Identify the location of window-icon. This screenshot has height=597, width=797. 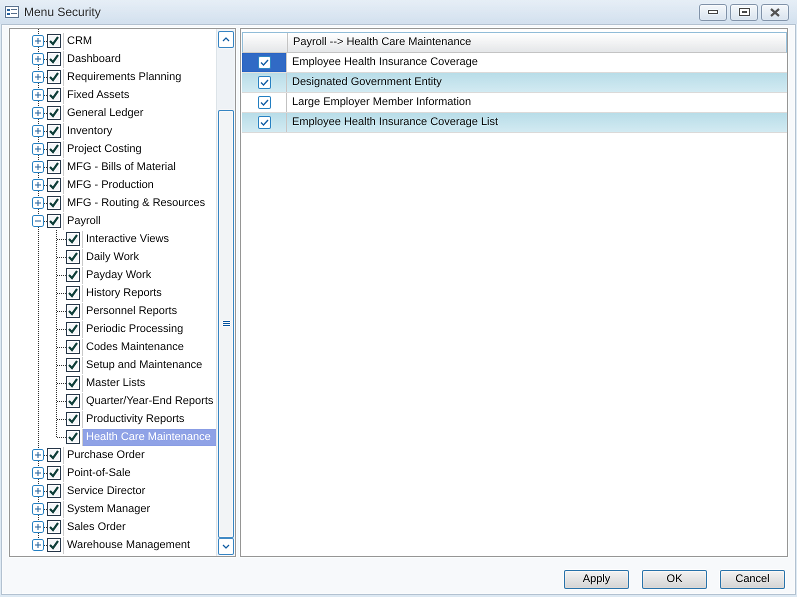
(12, 12).